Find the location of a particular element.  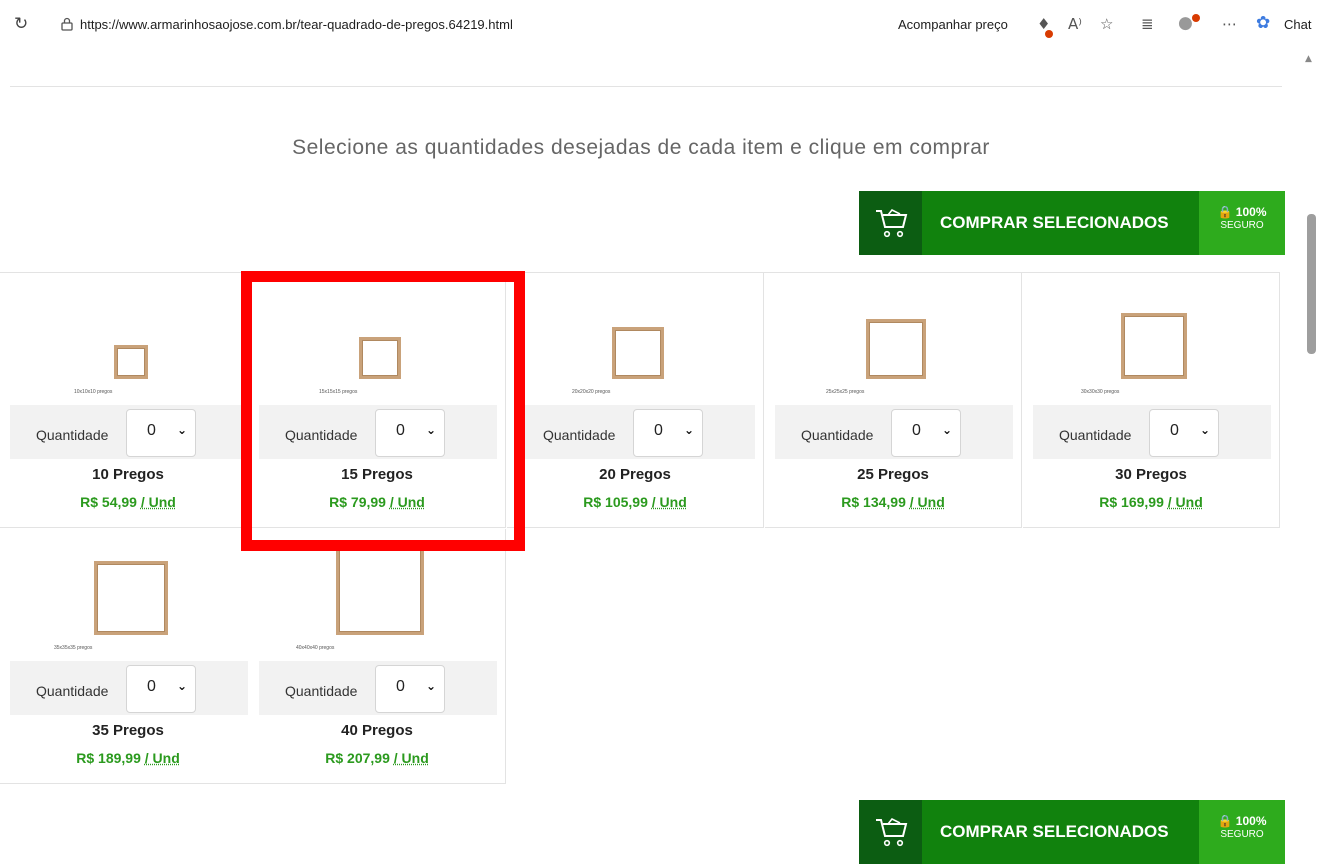

product-name: 20 Pregos is located at coordinates (635, 474).